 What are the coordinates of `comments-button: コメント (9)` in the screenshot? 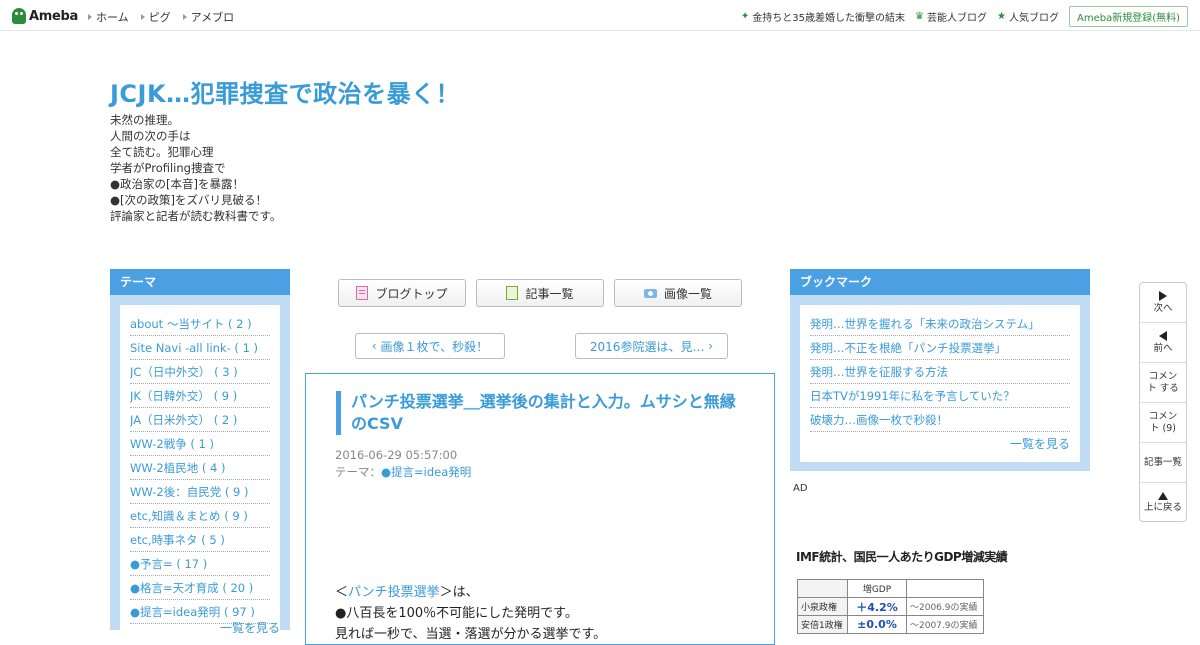 It's located at (1163, 423).